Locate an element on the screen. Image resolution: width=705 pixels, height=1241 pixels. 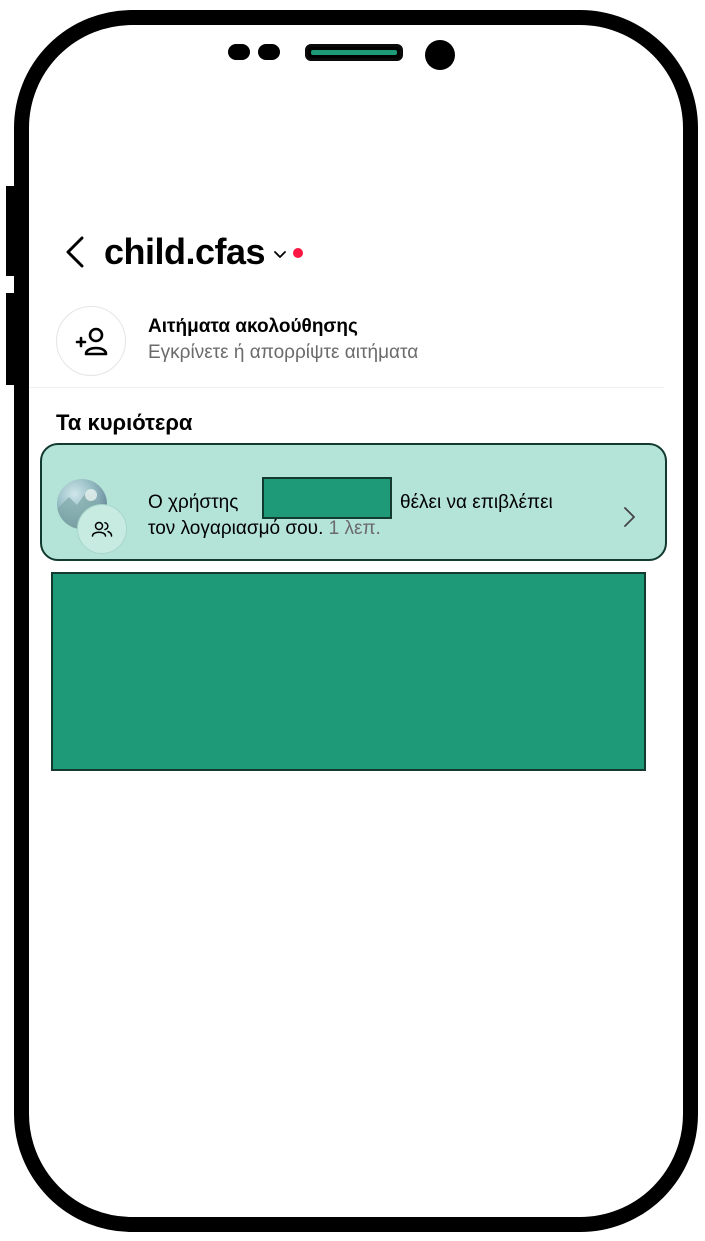
highlights-title: Τα κυριότερα is located at coordinates (124, 422).